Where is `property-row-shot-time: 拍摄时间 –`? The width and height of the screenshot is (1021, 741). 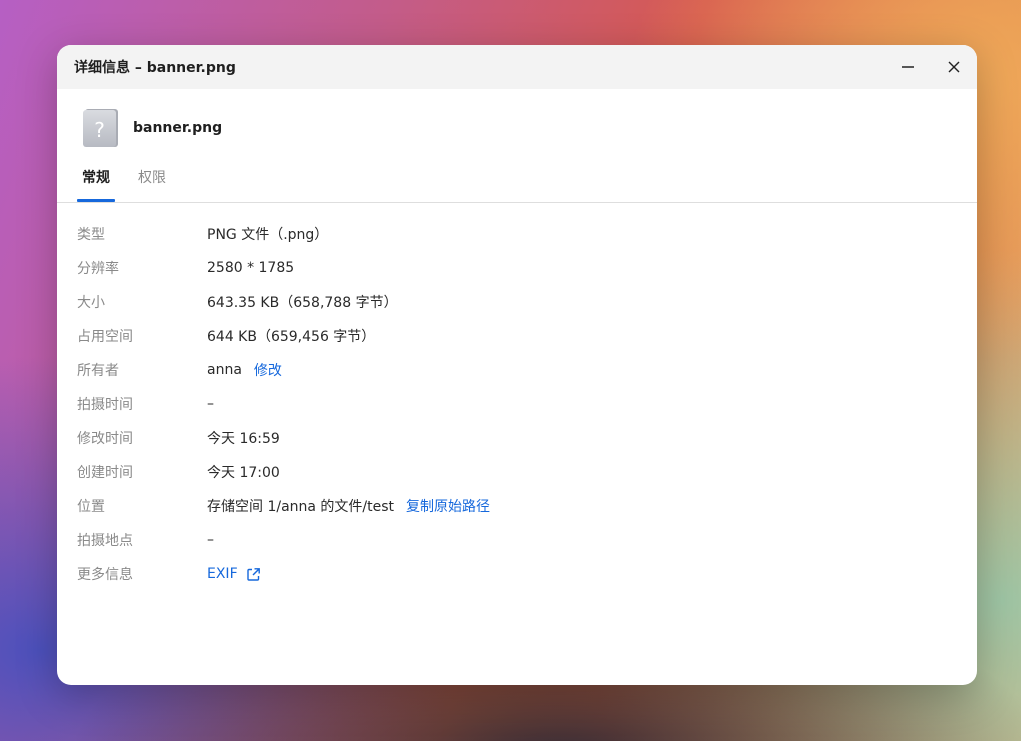 property-row-shot-time: 拍摄时间 – is located at coordinates (517, 404).